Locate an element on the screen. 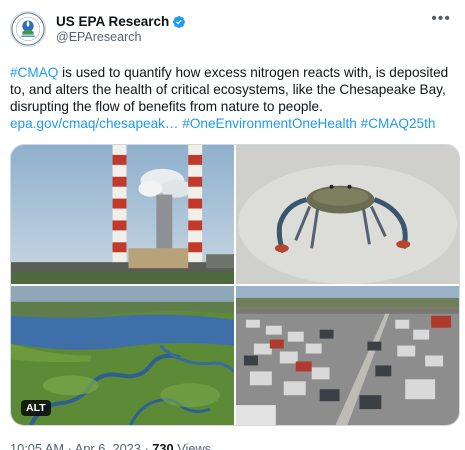 This screenshot has width=465, height=450. more-options-icon: ••• is located at coordinates (441, 19).